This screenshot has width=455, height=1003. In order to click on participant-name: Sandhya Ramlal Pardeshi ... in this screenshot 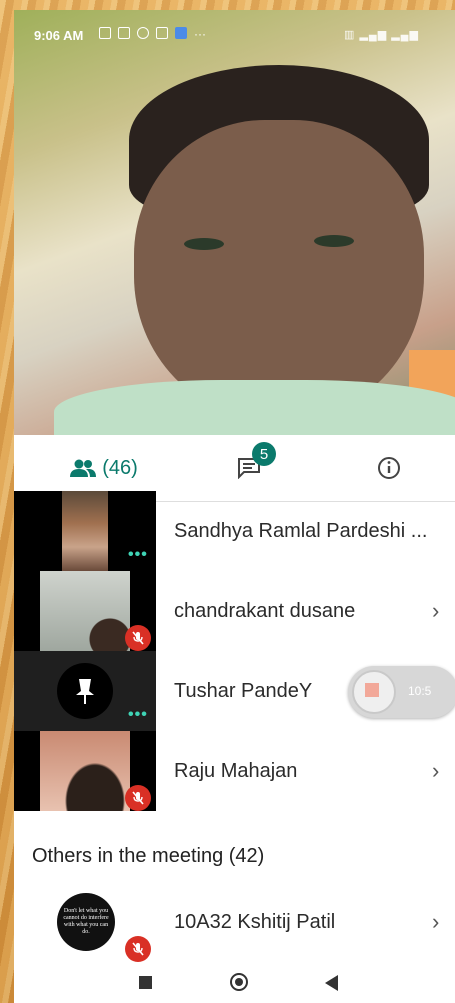, I will do `click(301, 530)`.